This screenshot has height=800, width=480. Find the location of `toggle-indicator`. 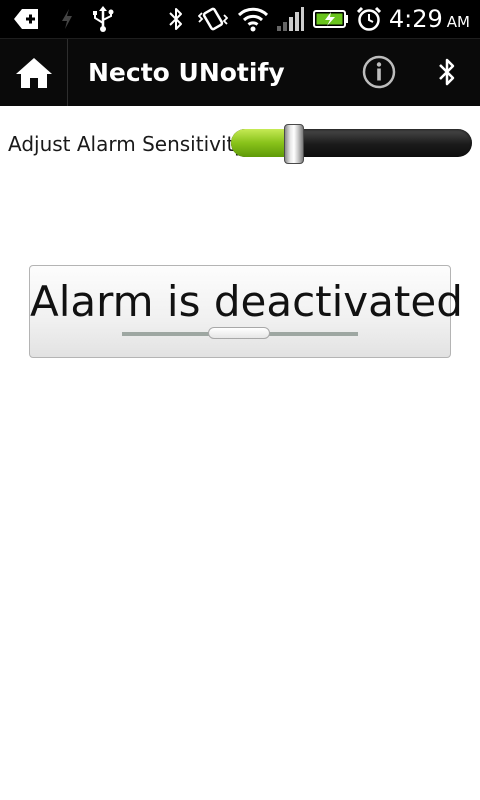

toggle-indicator is located at coordinates (240, 333).